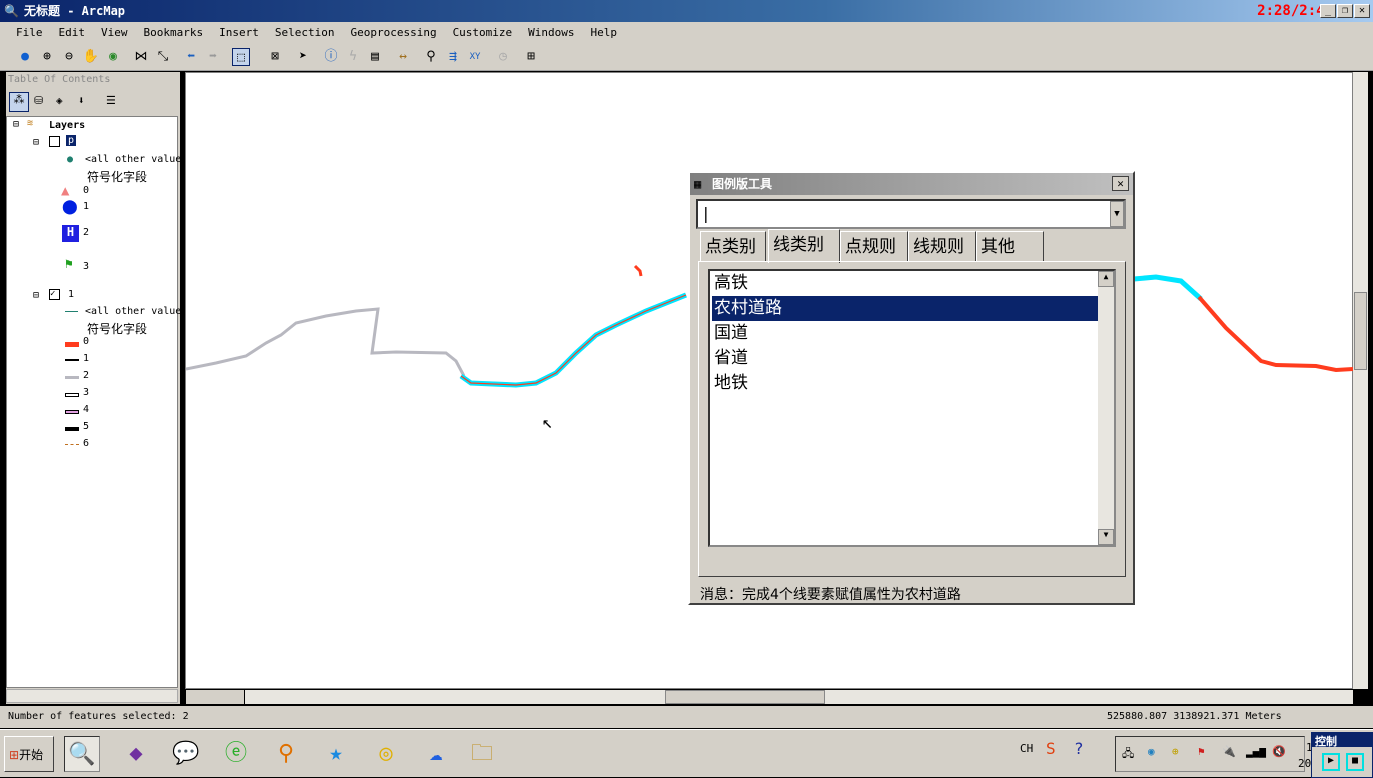 The image size is (1373, 778). What do you see at coordinates (71, 140) in the screenshot?
I see `layer-p-name: p` at bounding box center [71, 140].